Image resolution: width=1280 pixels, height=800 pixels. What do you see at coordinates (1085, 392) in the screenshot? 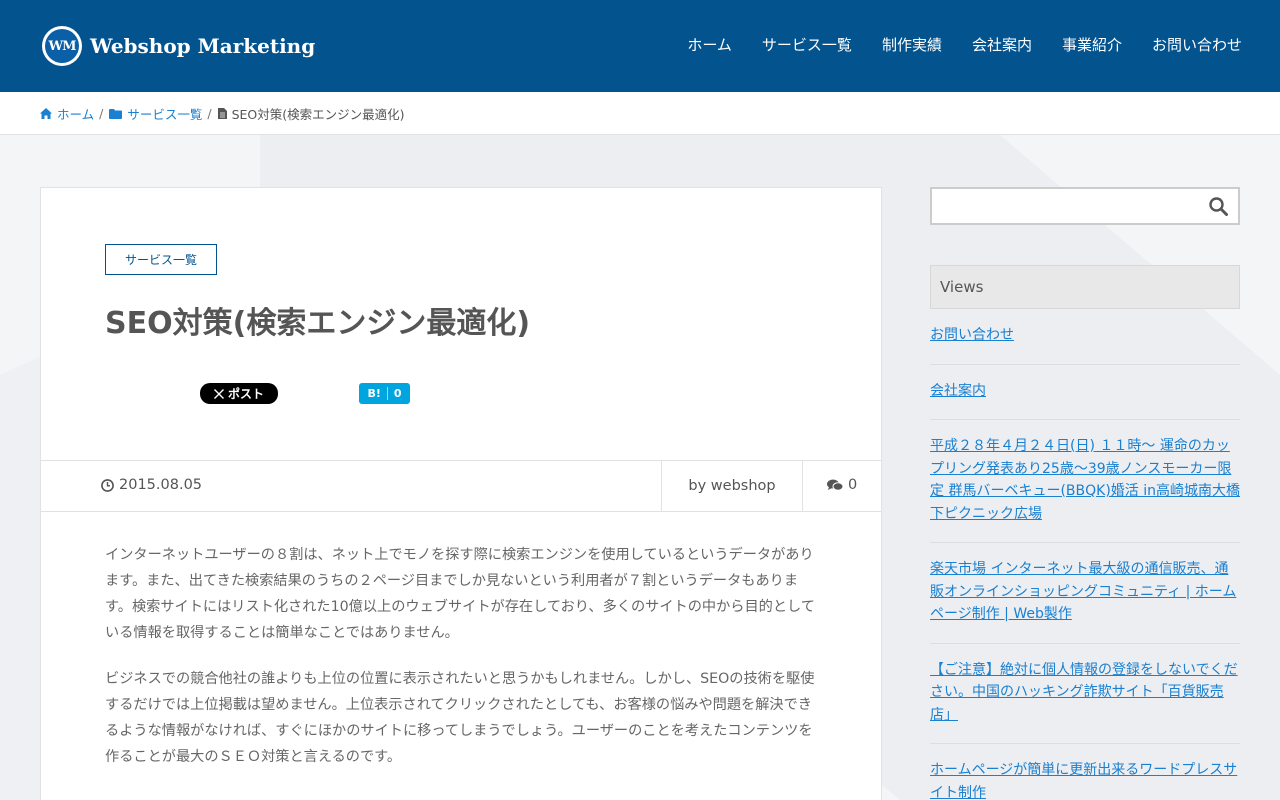
I see `list-item: 会社案内` at bounding box center [1085, 392].